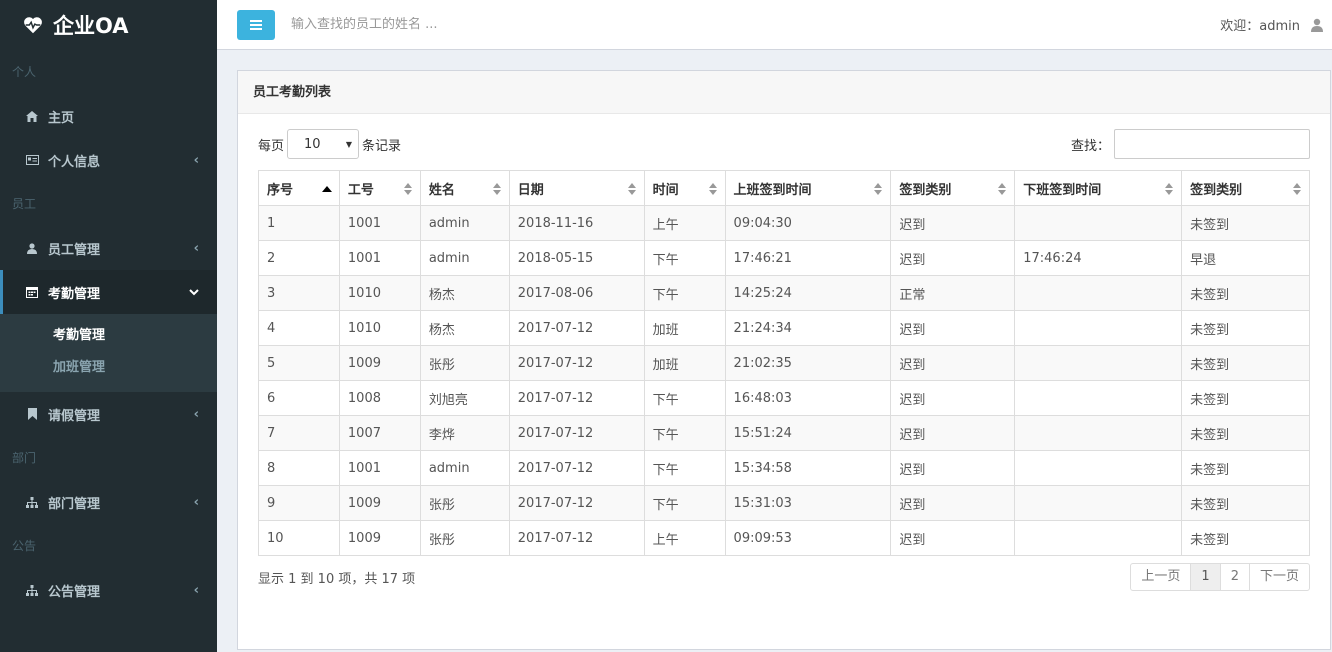  What do you see at coordinates (108, 248) in the screenshot?
I see `sidebar-item-staff-management: 员工管理 ‹` at bounding box center [108, 248].